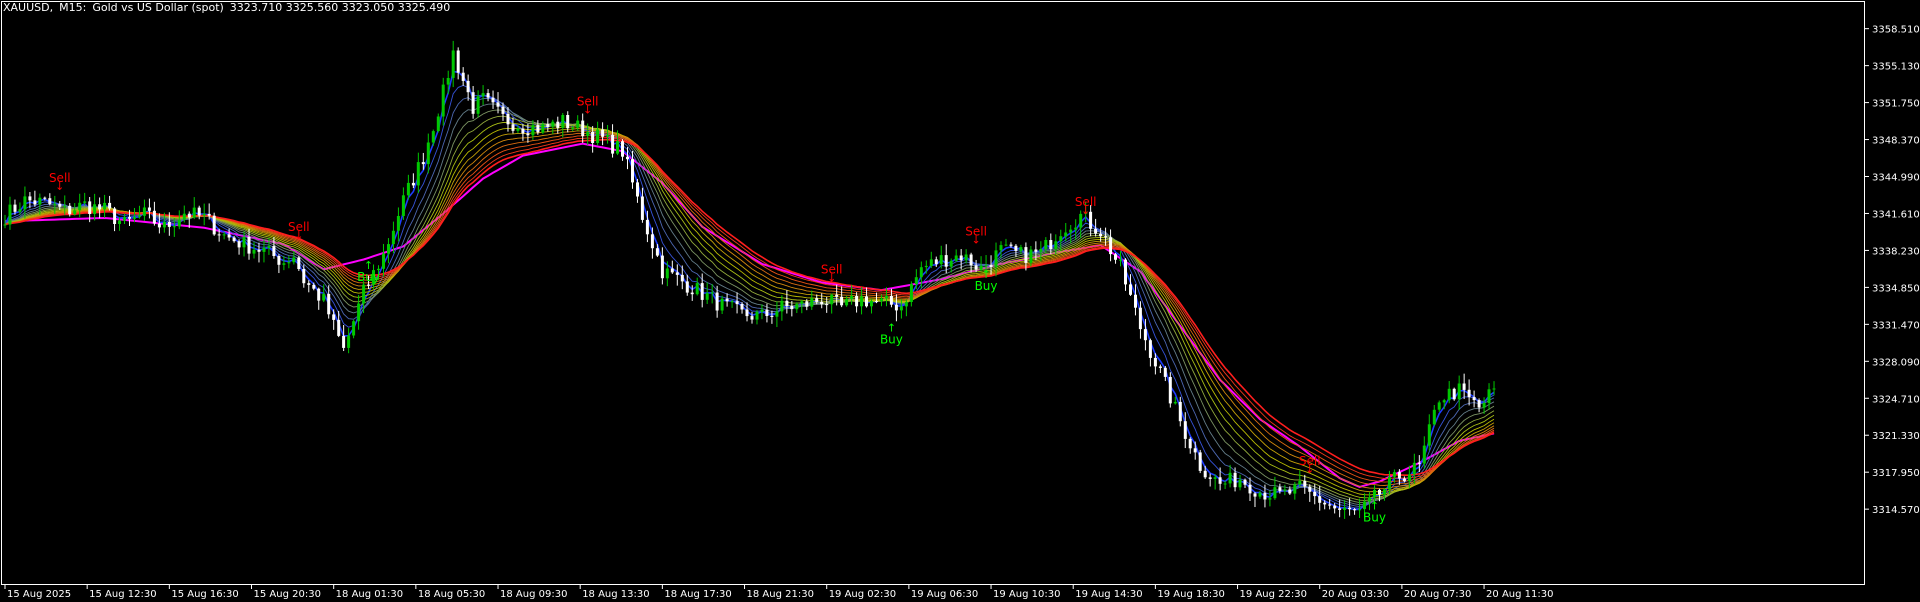 This screenshot has height=602, width=1920. Describe the element at coordinates (697, 594) in the screenshot. I see `time-tick-label: 18 Aug 17:30` at that location.